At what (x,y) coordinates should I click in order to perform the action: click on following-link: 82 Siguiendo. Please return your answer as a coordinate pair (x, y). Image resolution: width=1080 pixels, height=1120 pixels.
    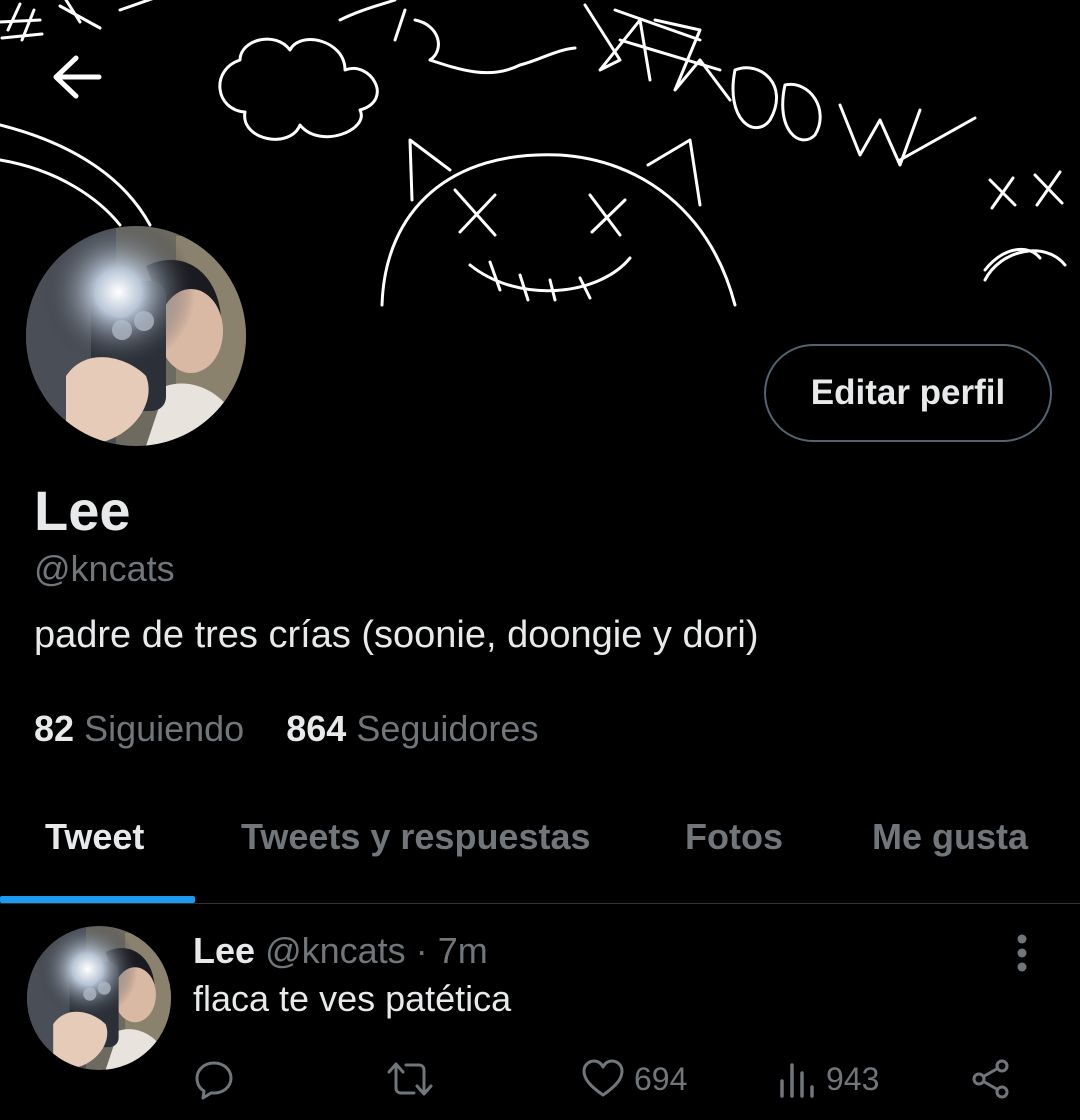
    Looking at the image, I should click on (139, 728).